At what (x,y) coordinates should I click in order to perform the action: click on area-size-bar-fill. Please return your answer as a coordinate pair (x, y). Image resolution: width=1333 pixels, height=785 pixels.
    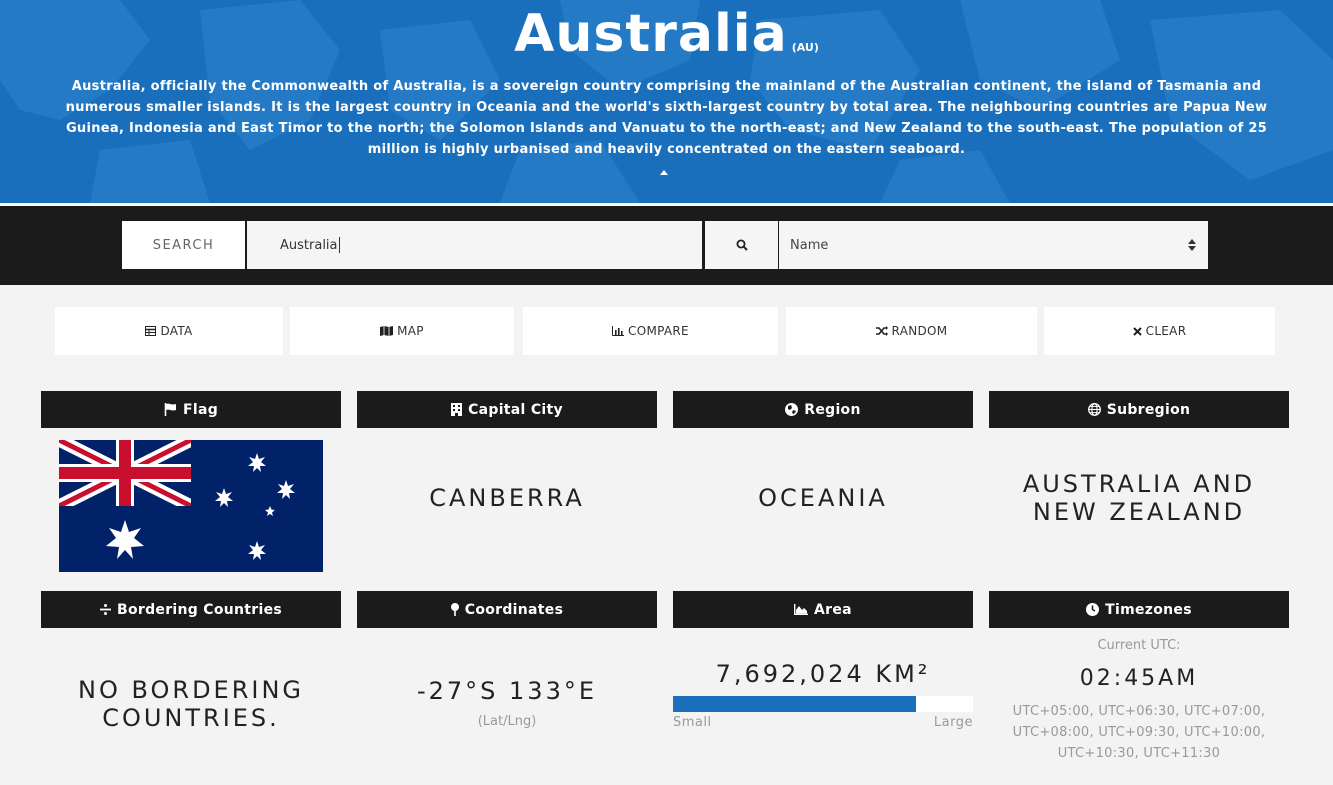
    Looking at the image, I should click on (794, 704).